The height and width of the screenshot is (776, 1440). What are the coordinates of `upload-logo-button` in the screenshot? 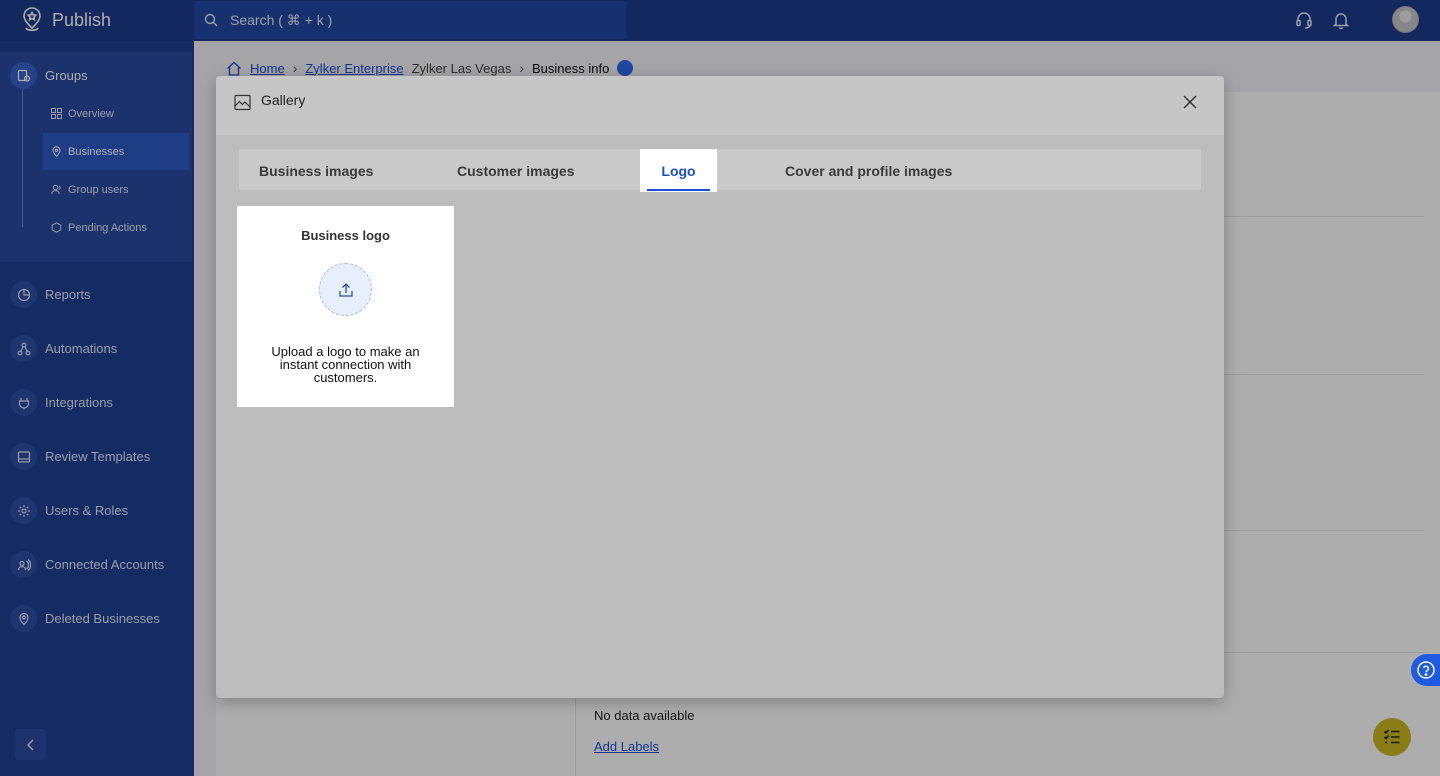 It's located at (345, 289).